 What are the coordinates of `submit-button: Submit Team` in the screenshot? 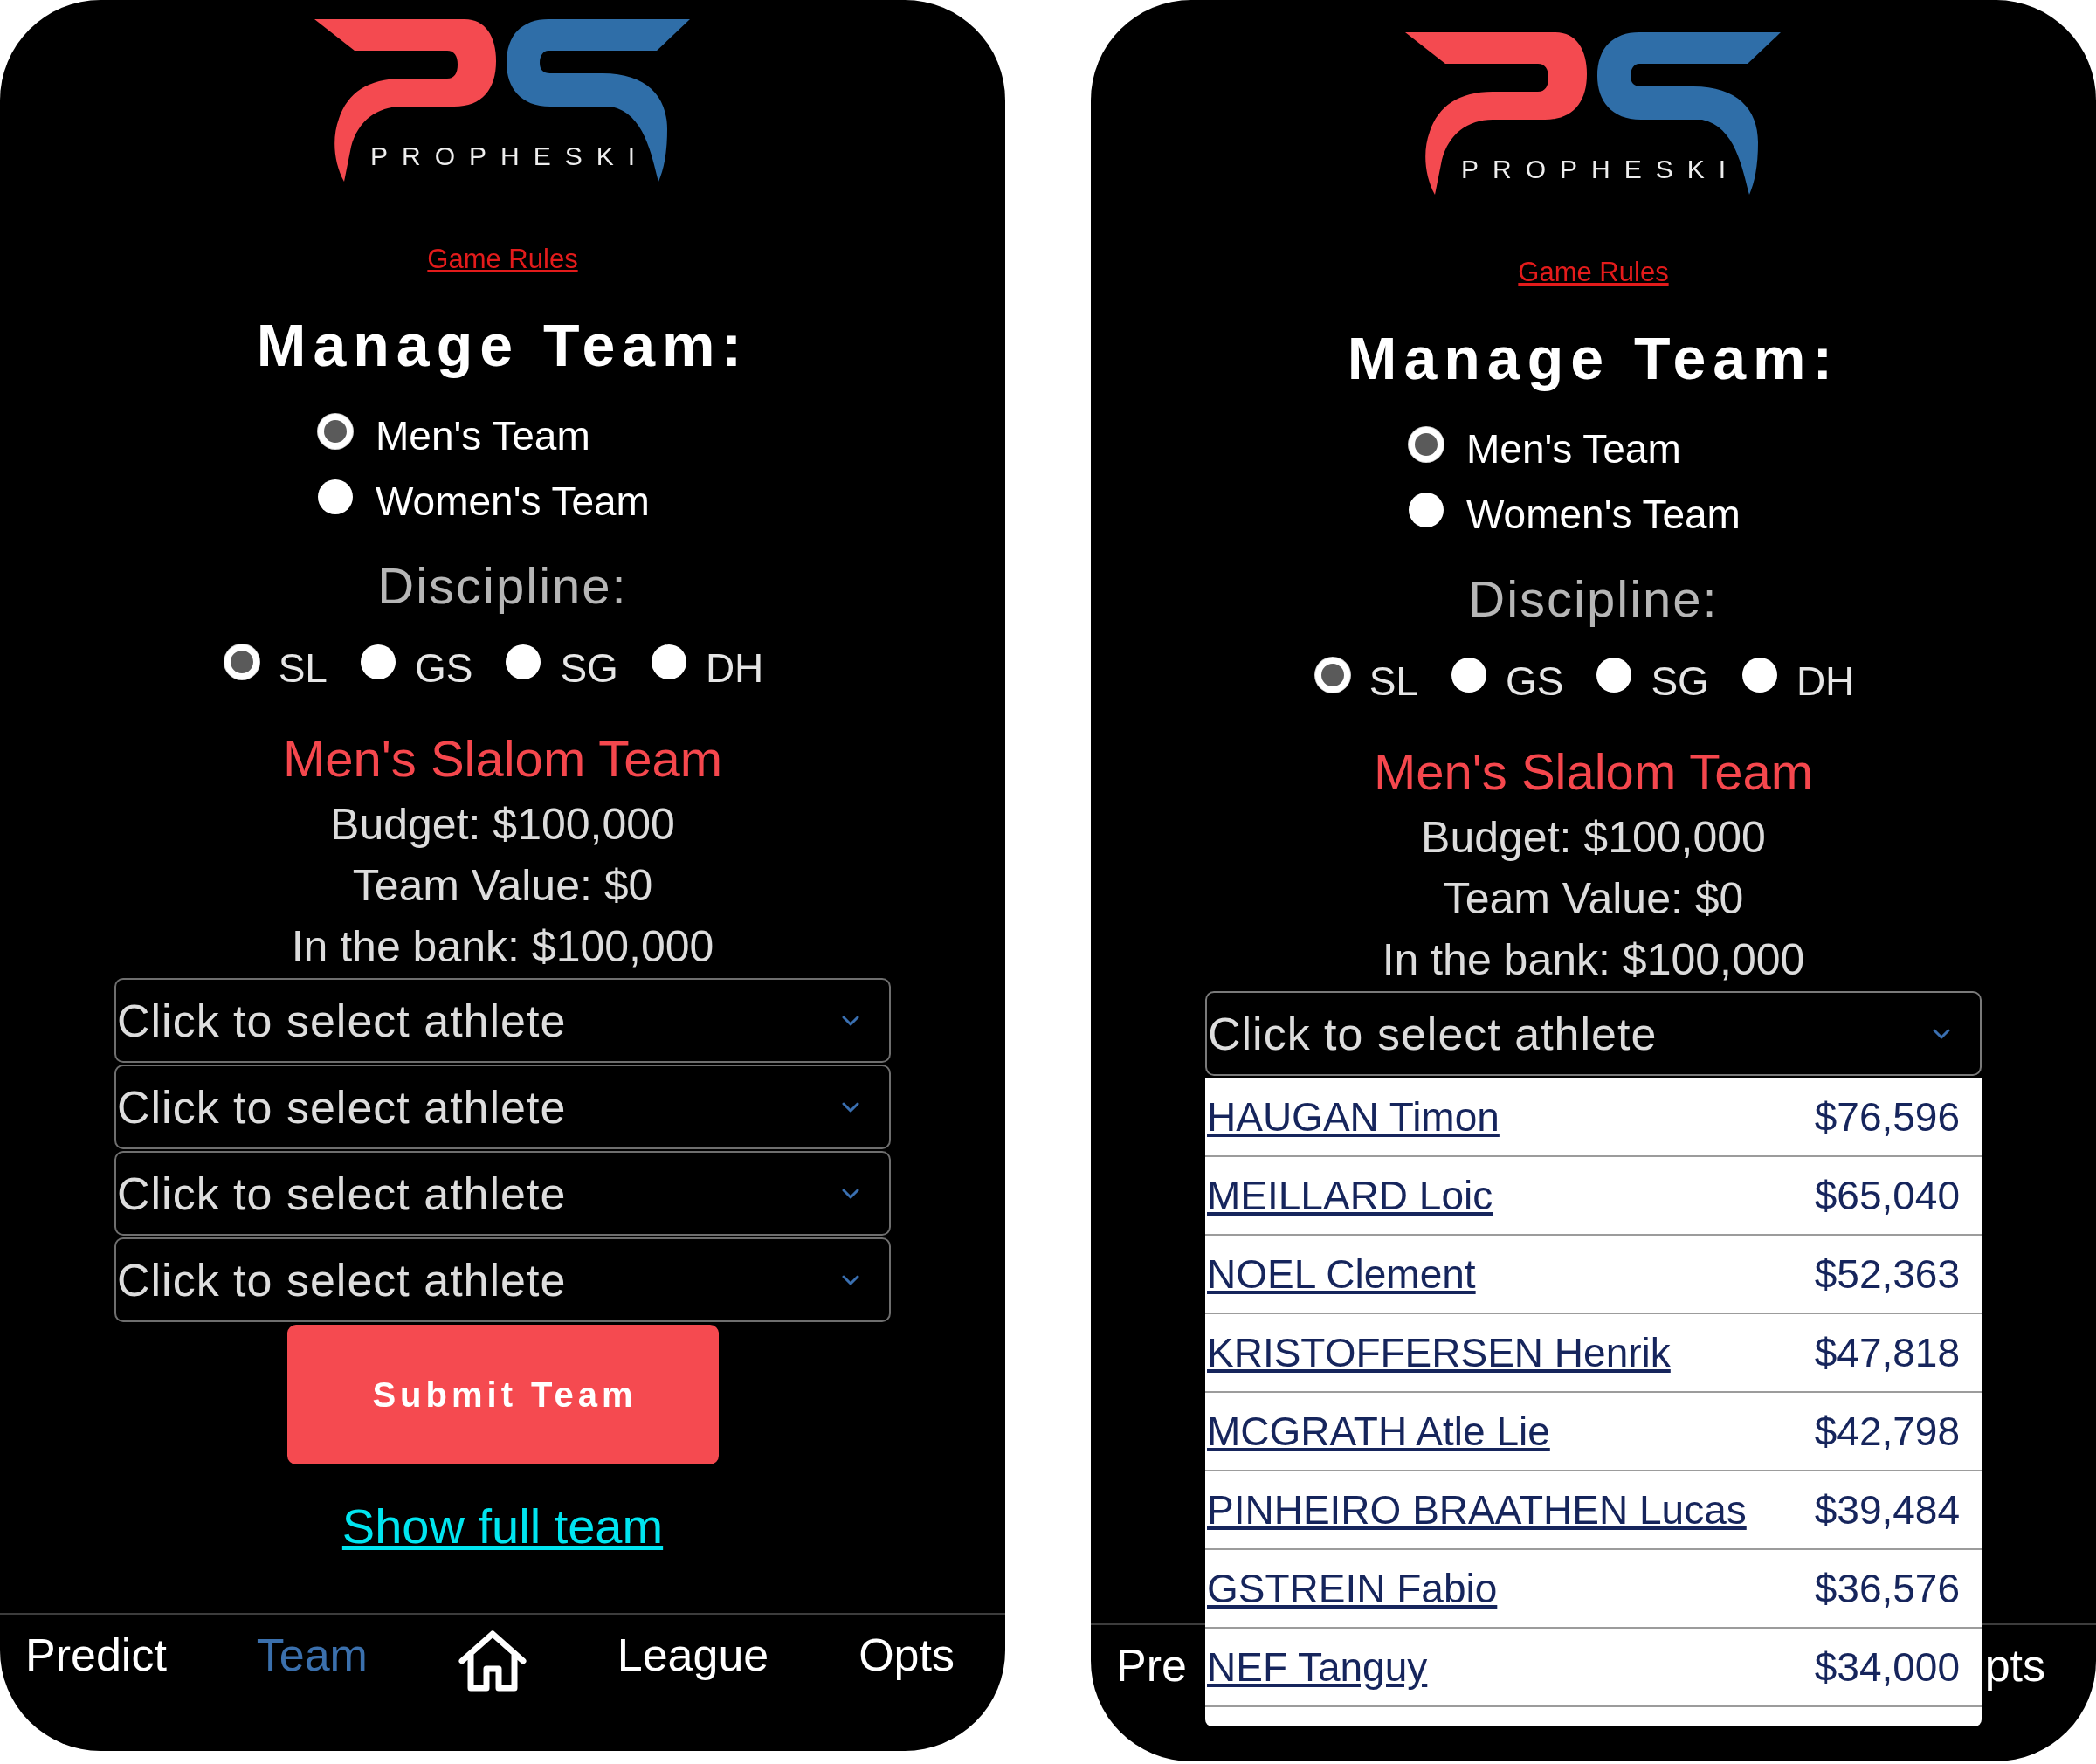 It's located at (502, 1395).